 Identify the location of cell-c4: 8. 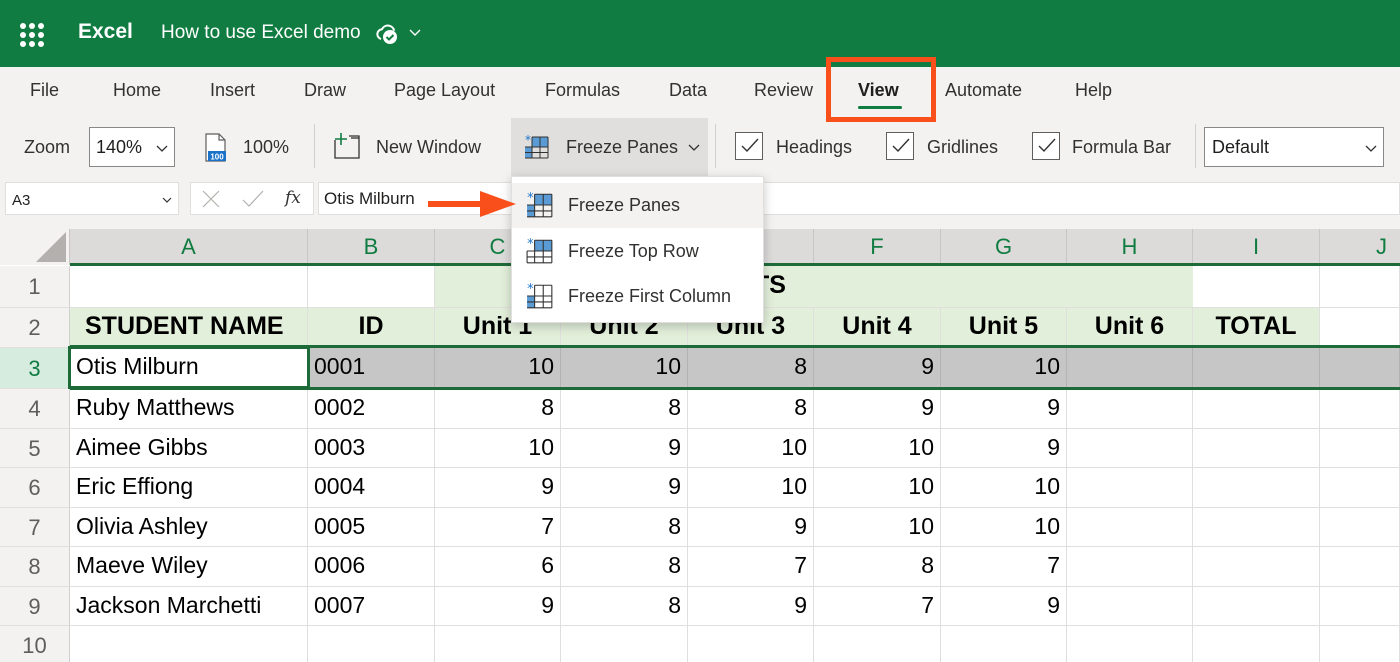
(498, 409).